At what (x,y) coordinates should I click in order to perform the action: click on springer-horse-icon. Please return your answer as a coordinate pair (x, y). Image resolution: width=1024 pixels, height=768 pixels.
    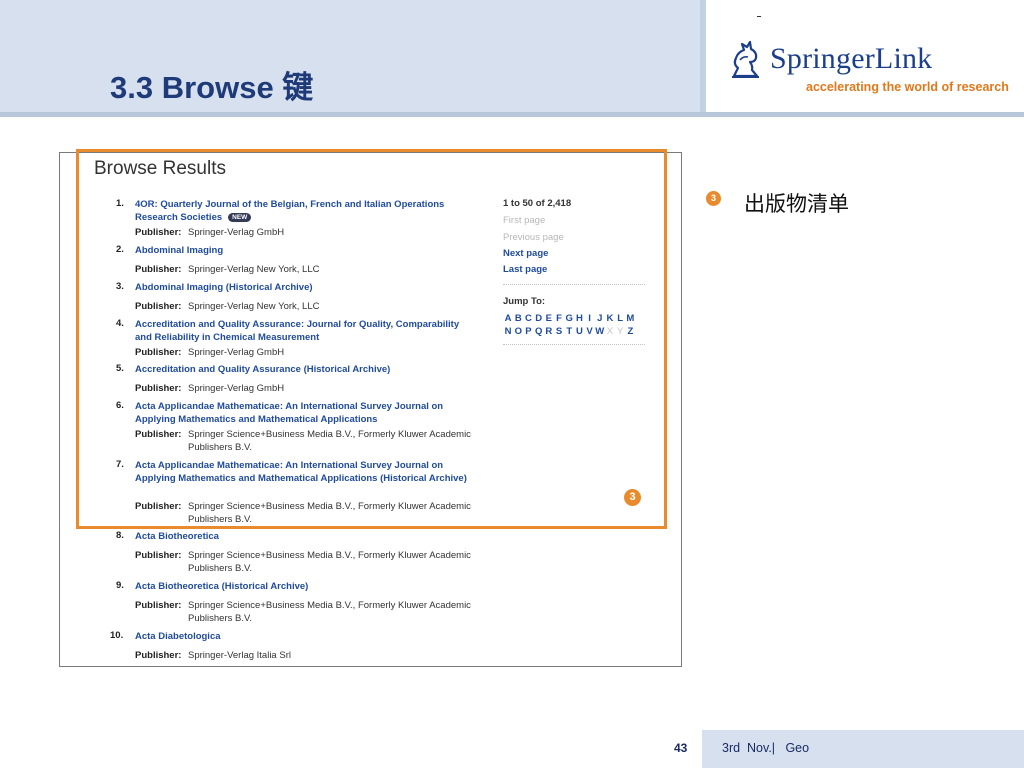
    Looking at the image, I should click on (745, 59).